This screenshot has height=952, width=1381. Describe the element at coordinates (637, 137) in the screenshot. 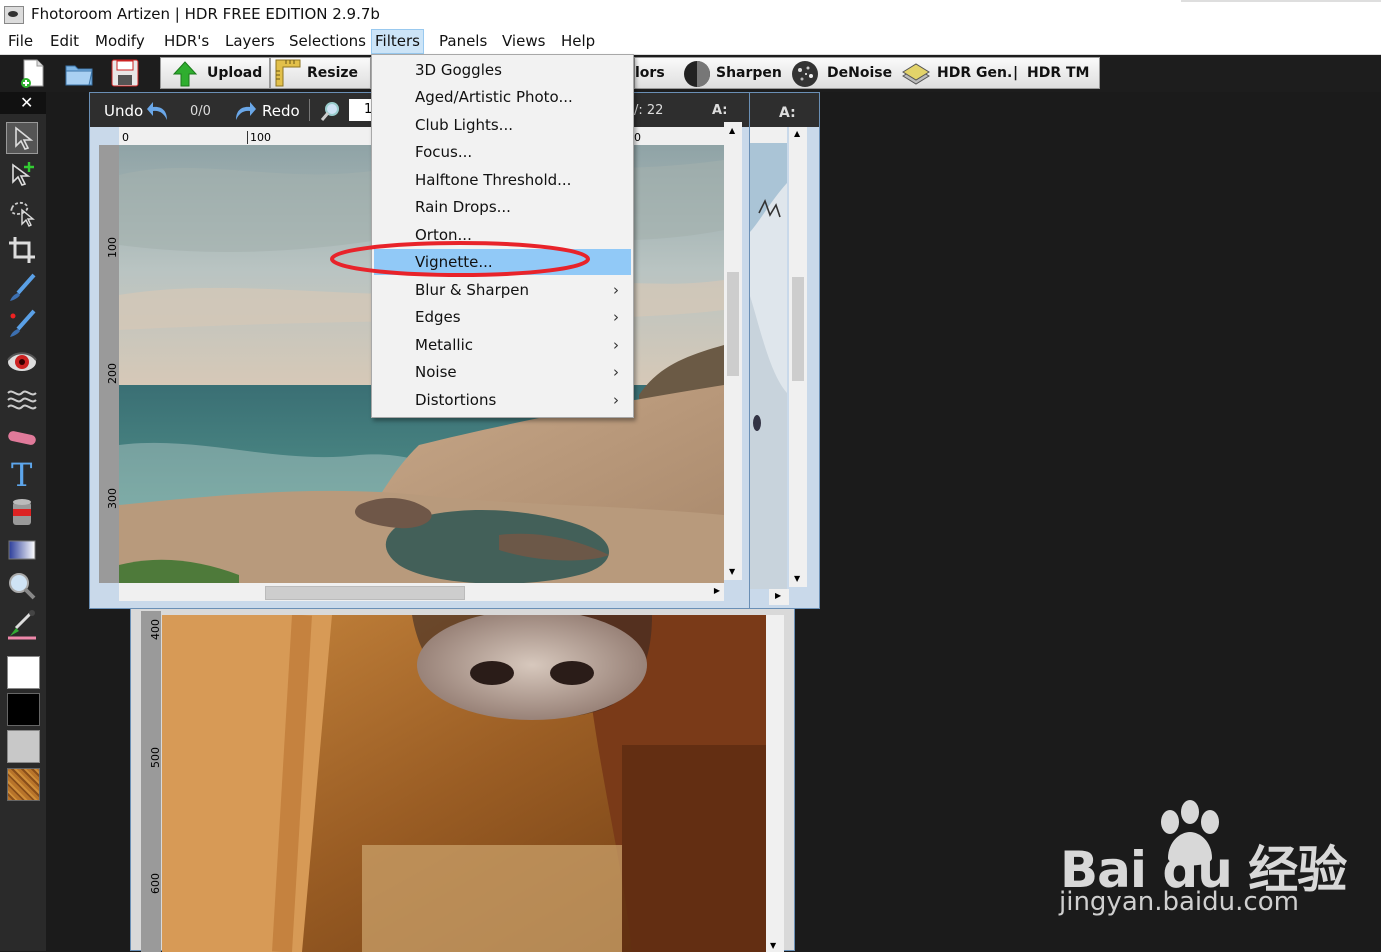

I see `ruler-label: 0` at that location.